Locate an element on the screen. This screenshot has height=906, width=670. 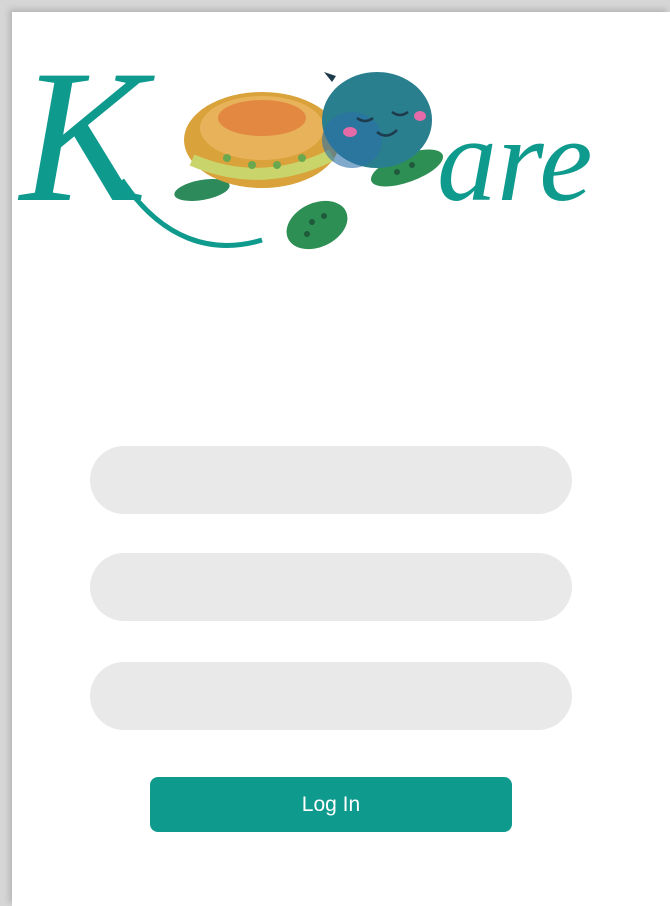
logo-letter-k: K is located at coordinates (86, 141).